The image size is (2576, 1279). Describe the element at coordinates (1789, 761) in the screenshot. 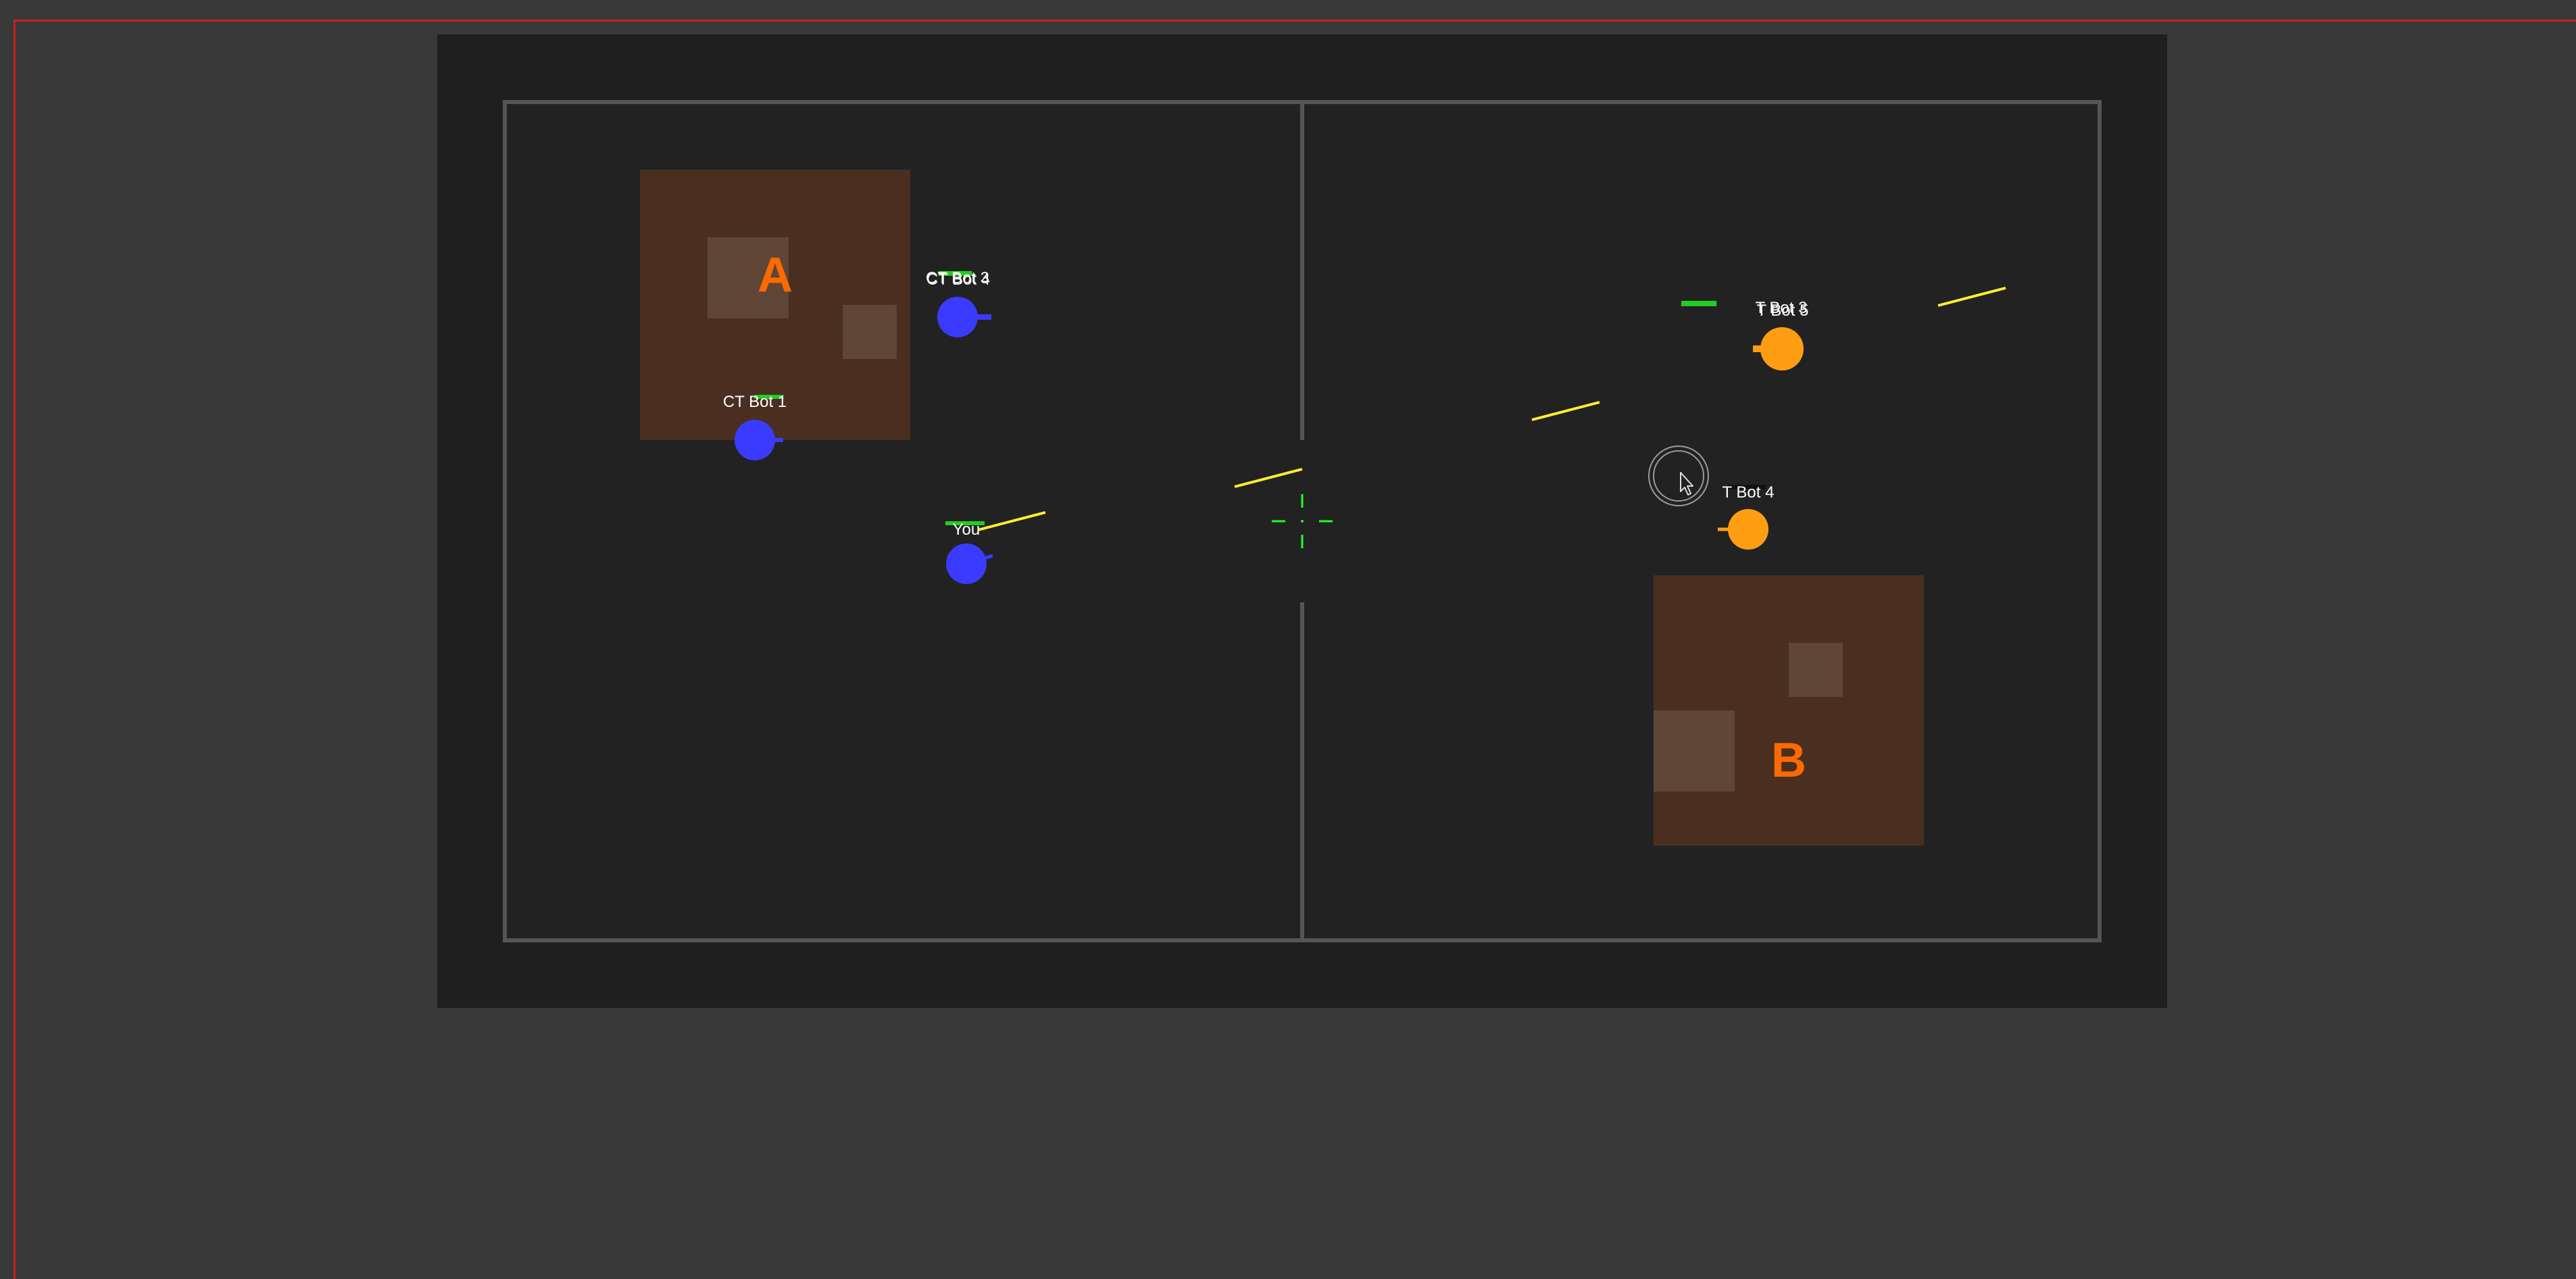

I see `site-label-b: B` at that location.